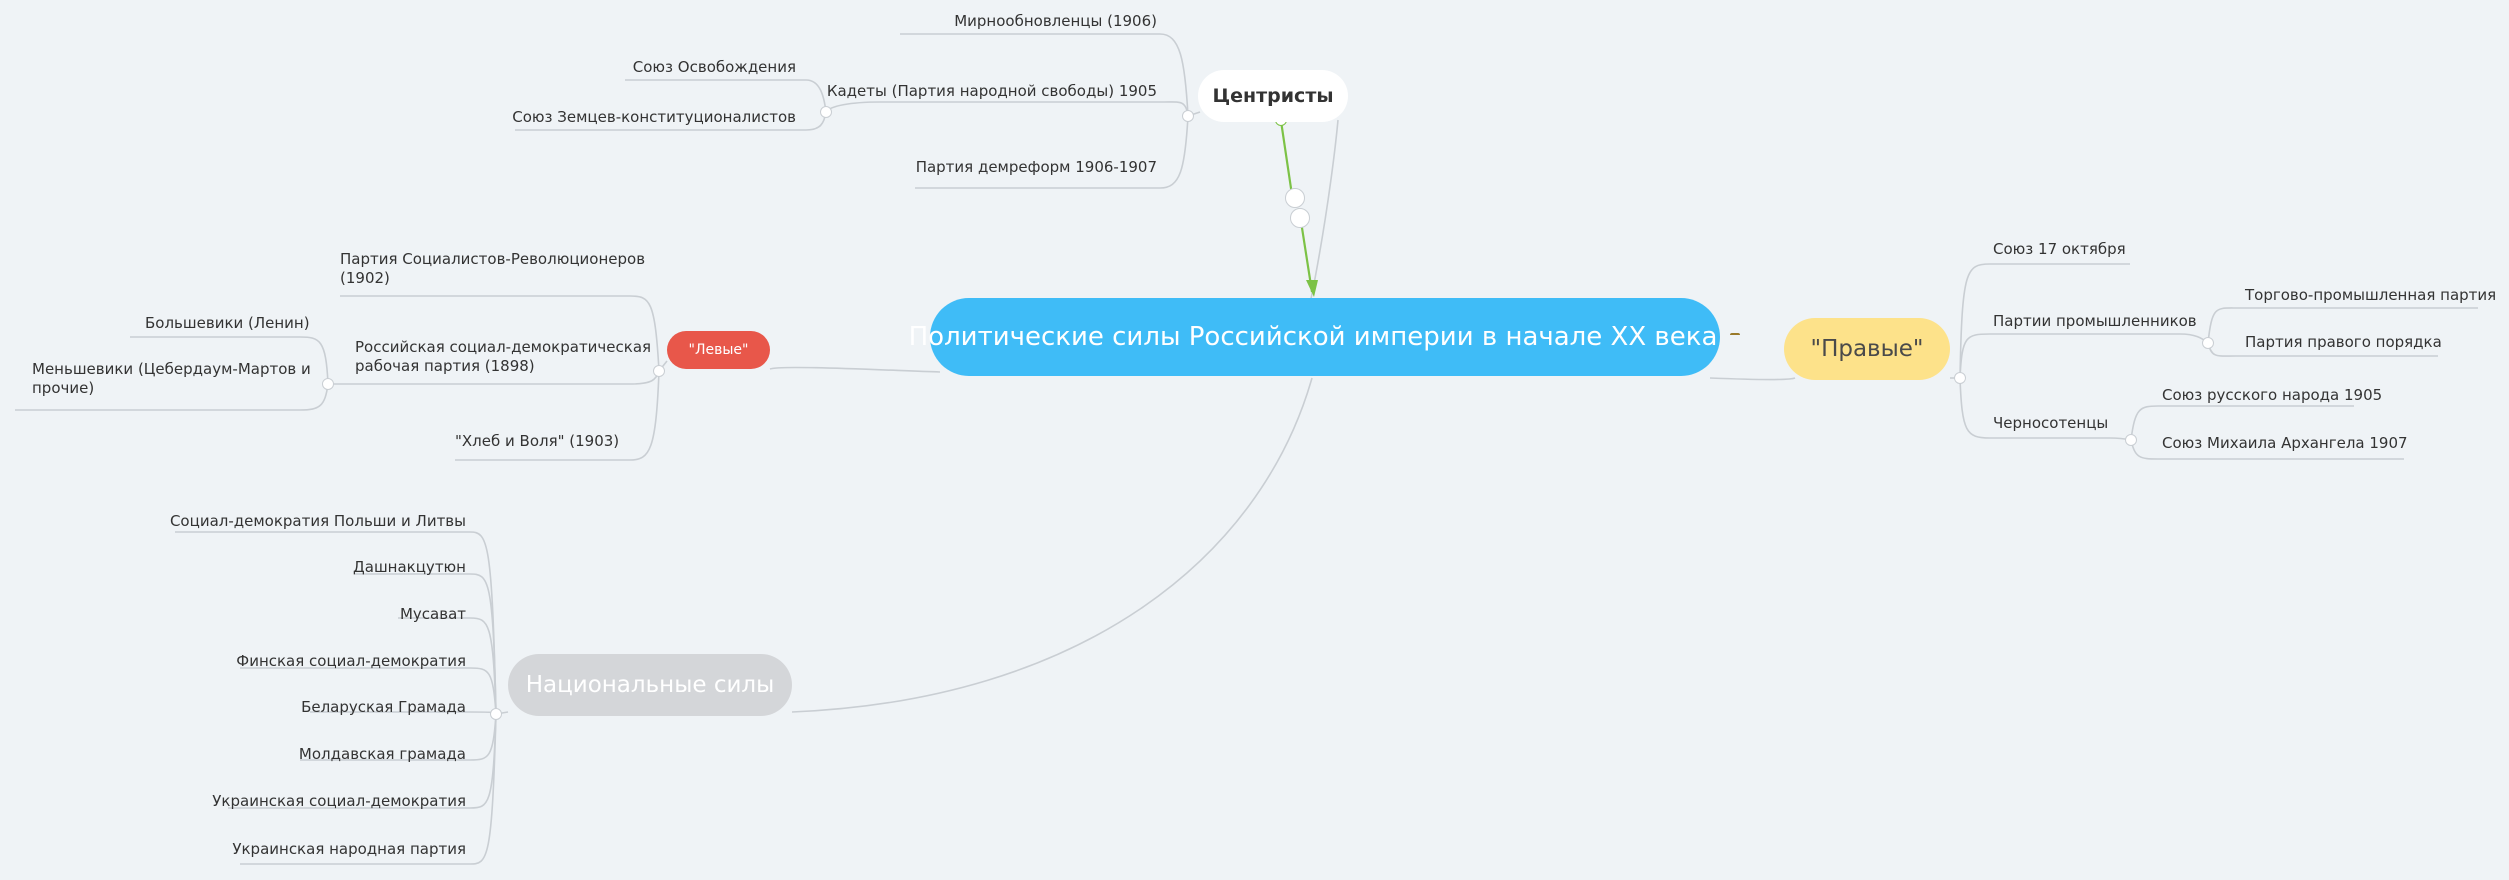 Image resolution: width=2509 pixels, height=880 pixels. What do you see at coordinates (718, 350) in the screenshot?
I see `branch-left: "Левые"` at bounding box center [718, 350].